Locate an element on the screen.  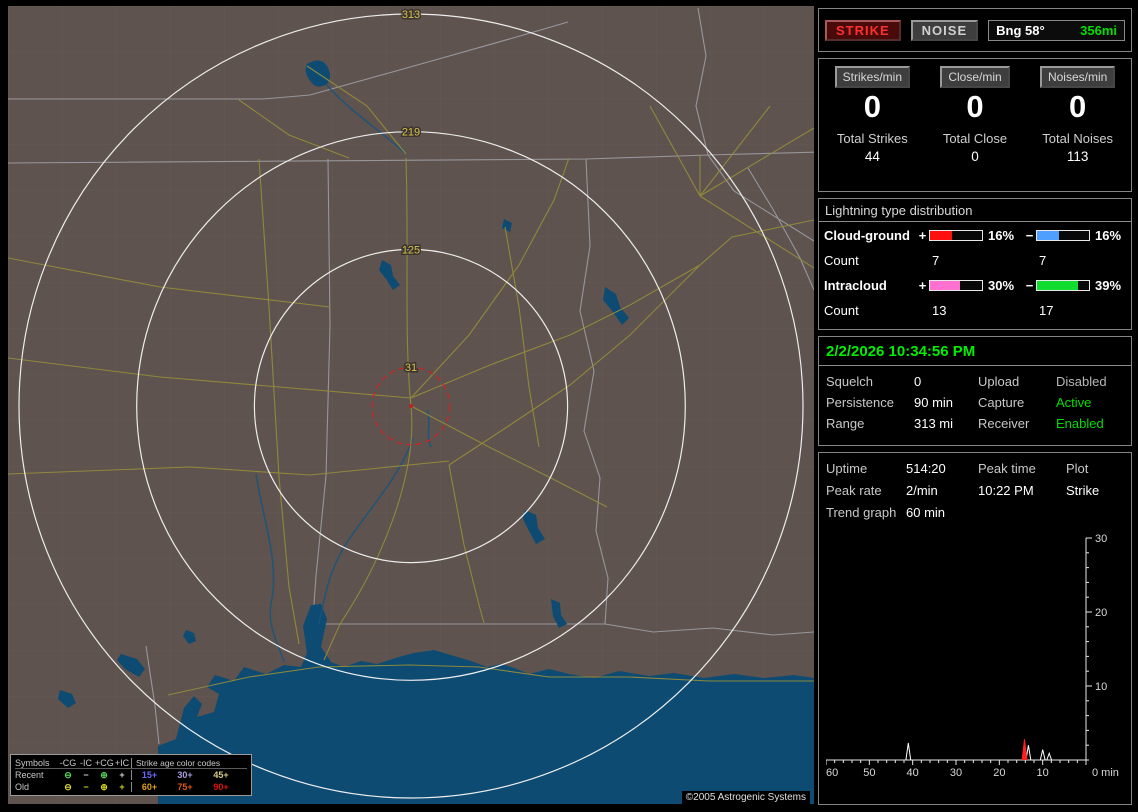
distribution-title: Lightning type distribution is located at coordinates (975, 210).